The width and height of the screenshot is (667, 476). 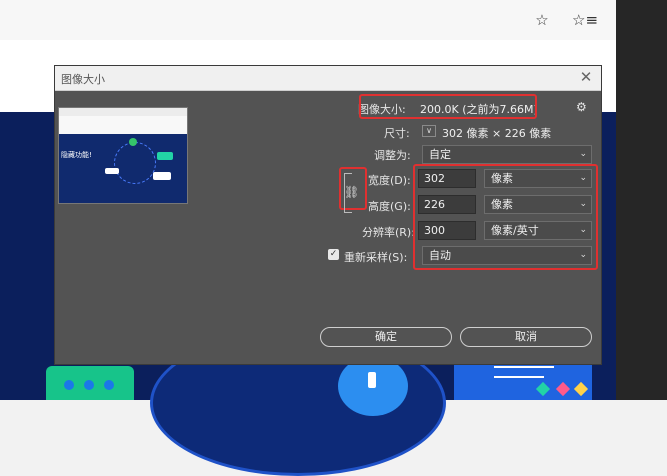 What do you see at coordinates (83, 79) in the screenshot?
I see `dialog-title: 图像大小` at bounding box center [83, 79].